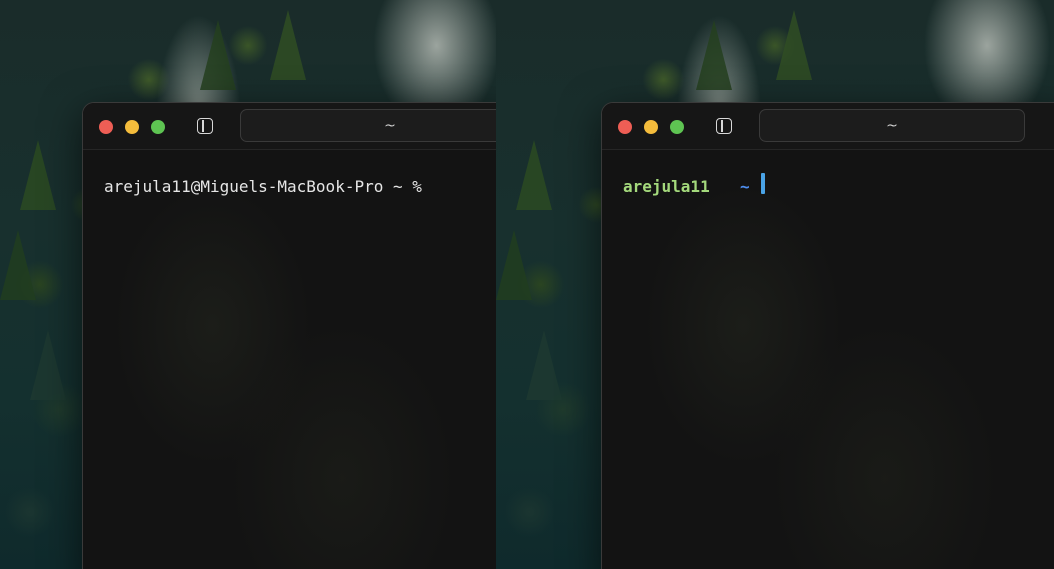  What do you see at coordinates (763, 183) in the screenshot?
I see `text-cursor` at bounding box center [763, 183].